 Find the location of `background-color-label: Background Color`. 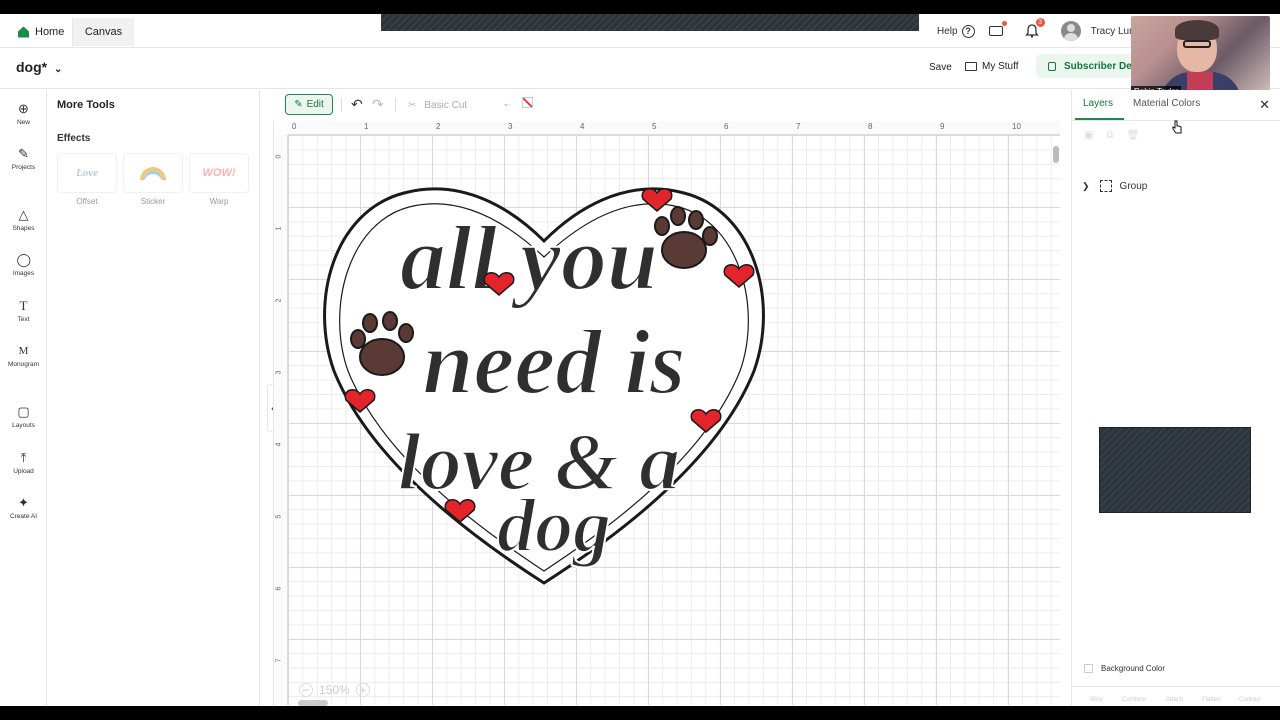

background-color-label: Background Color is located at coordinates (1133, 668).